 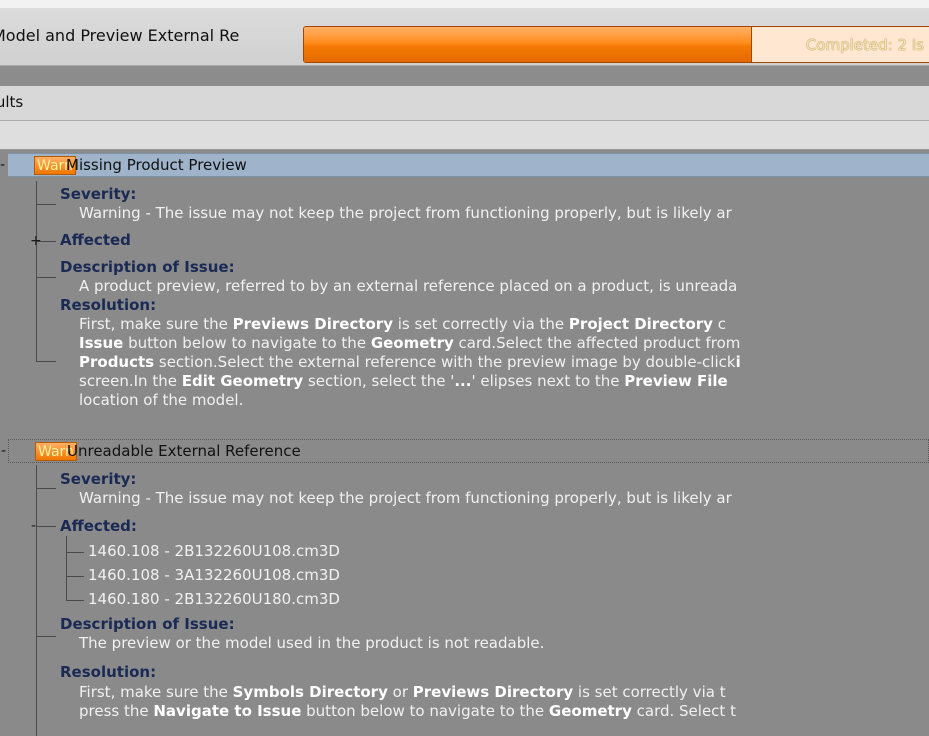 I want to click on progress-bar: Completed: 2 Is, so click(x=616, y=44).